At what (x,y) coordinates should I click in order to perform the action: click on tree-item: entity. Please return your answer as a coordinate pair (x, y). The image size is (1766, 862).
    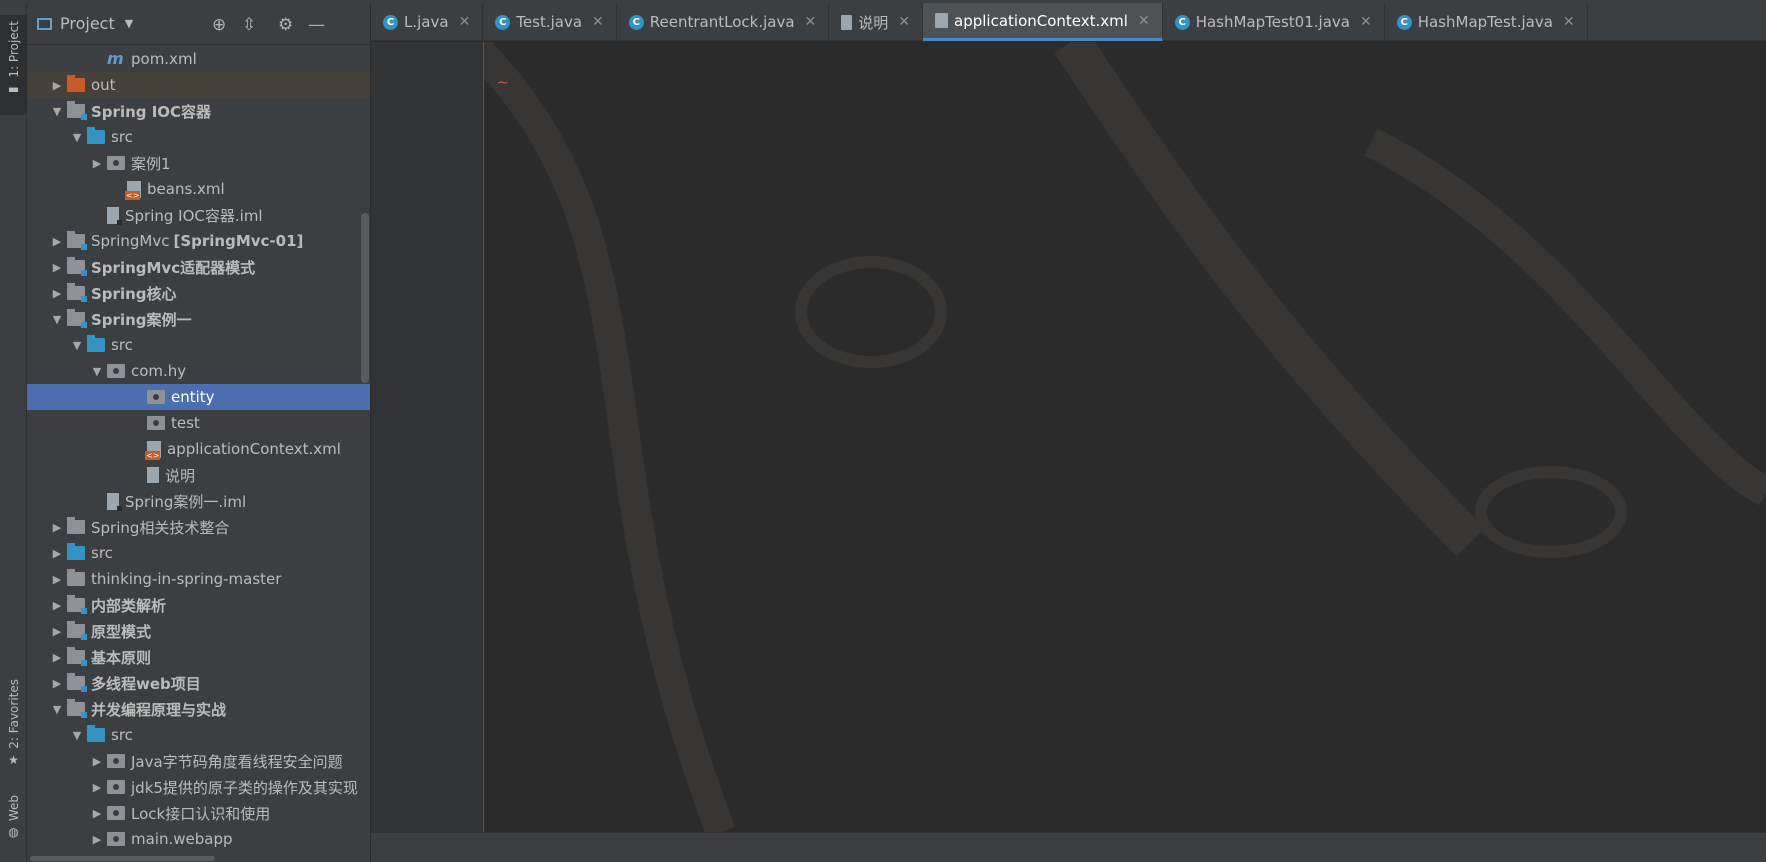
    Looking at the image, I should click on (198, 397).